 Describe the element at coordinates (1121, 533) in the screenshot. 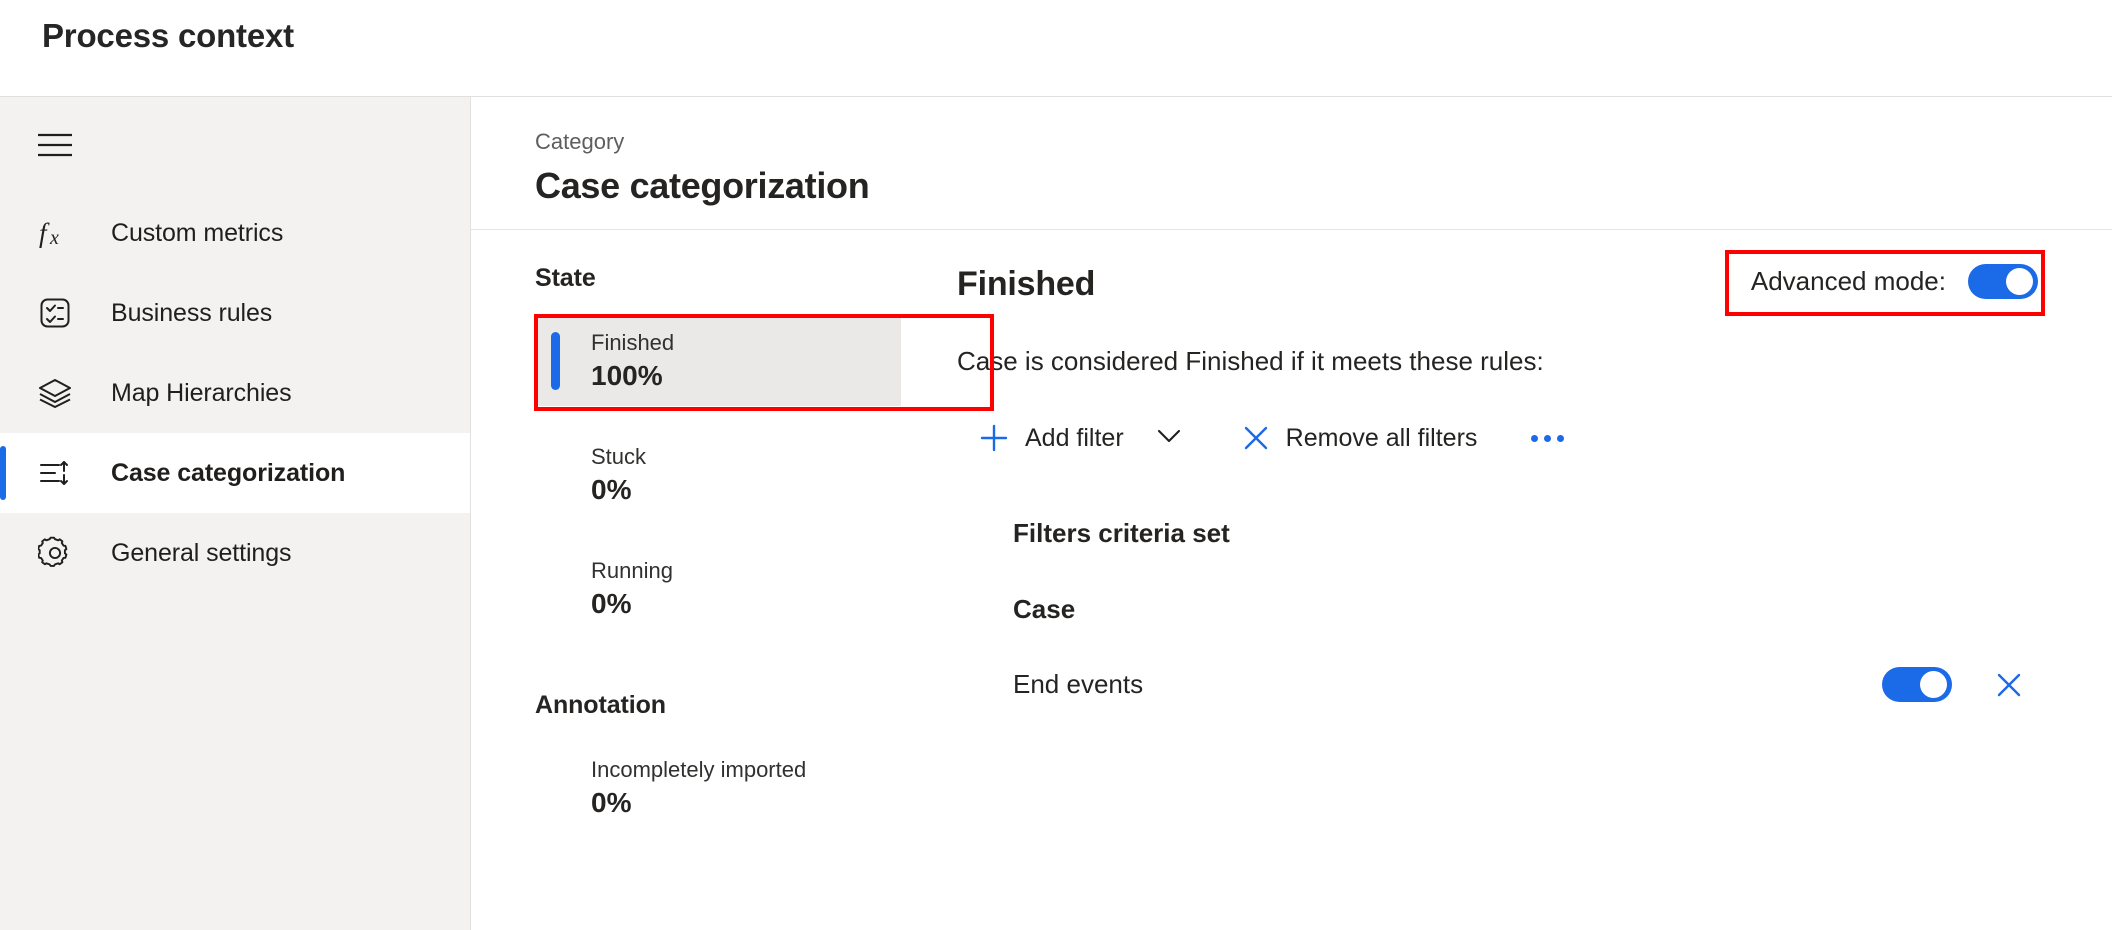

I see `filters-criteria-set-title: Filters criteria set` at that location.